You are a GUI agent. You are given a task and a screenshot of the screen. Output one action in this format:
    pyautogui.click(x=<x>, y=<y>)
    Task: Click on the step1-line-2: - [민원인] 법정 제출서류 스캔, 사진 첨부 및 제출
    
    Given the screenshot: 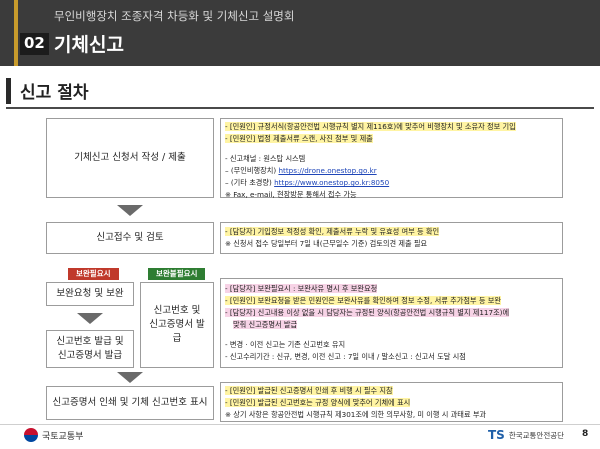 What is the action you would take?
    pyautogui.click(x=299, y=138)
    